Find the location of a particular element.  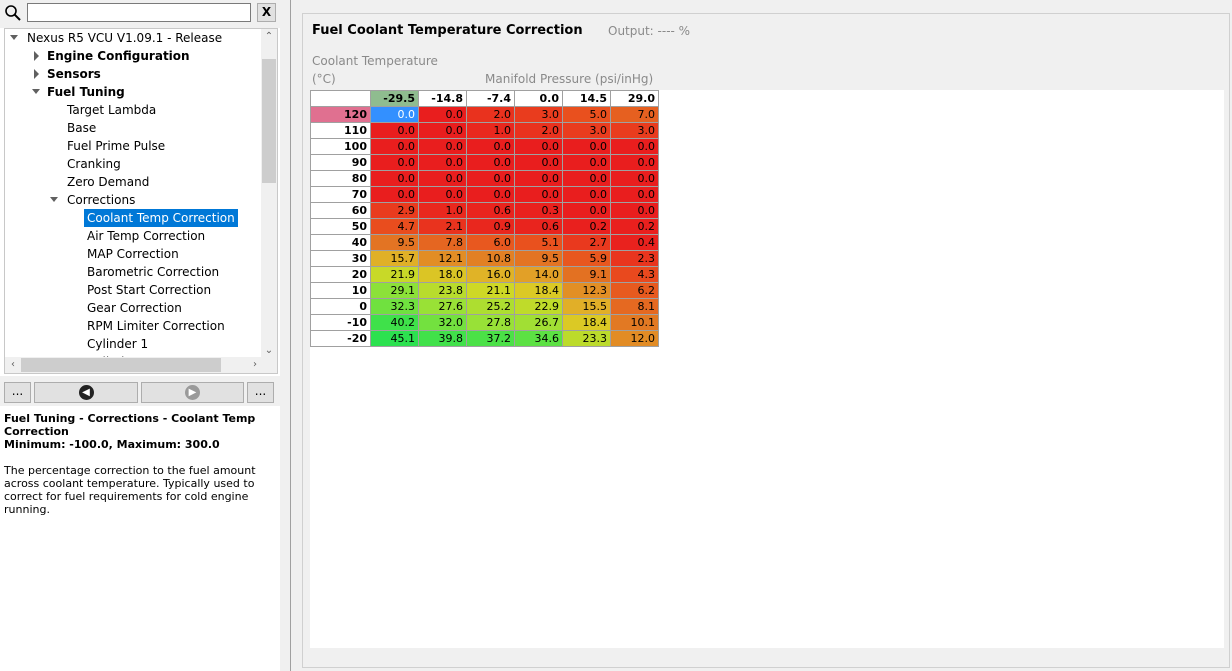

scroll-left-icon: ‹ is located at coordinates (13, 365).